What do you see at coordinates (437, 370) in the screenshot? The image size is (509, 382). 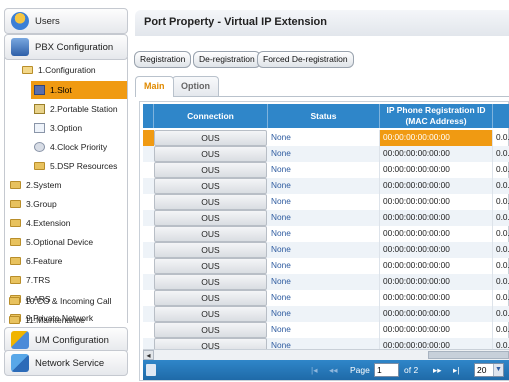 I see `next-page-icon: ▸▸` at bounding box center [437, 370].